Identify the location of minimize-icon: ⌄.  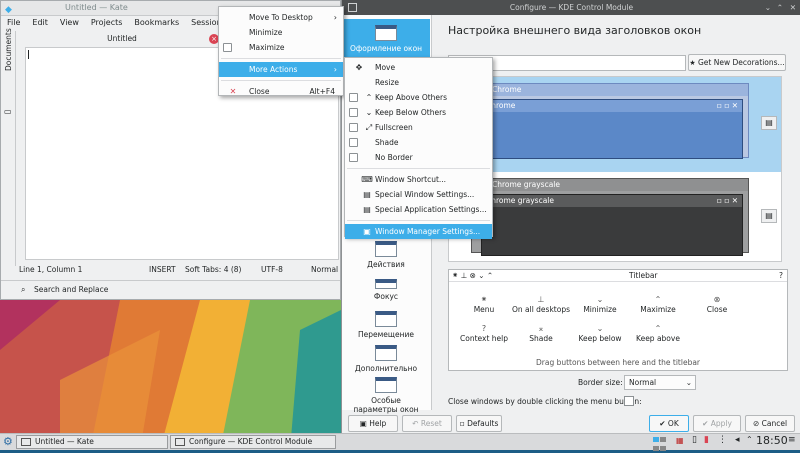
(768, 7).